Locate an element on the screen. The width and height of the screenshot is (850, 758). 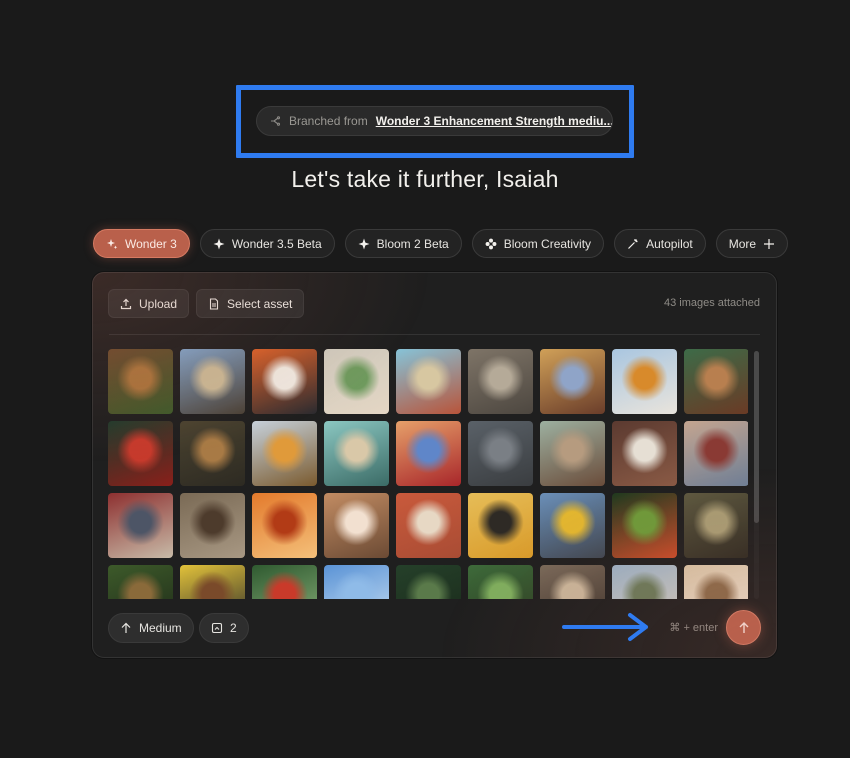
thumbnail-hummingbird-red-flowers is located at coordinates (140, 453).